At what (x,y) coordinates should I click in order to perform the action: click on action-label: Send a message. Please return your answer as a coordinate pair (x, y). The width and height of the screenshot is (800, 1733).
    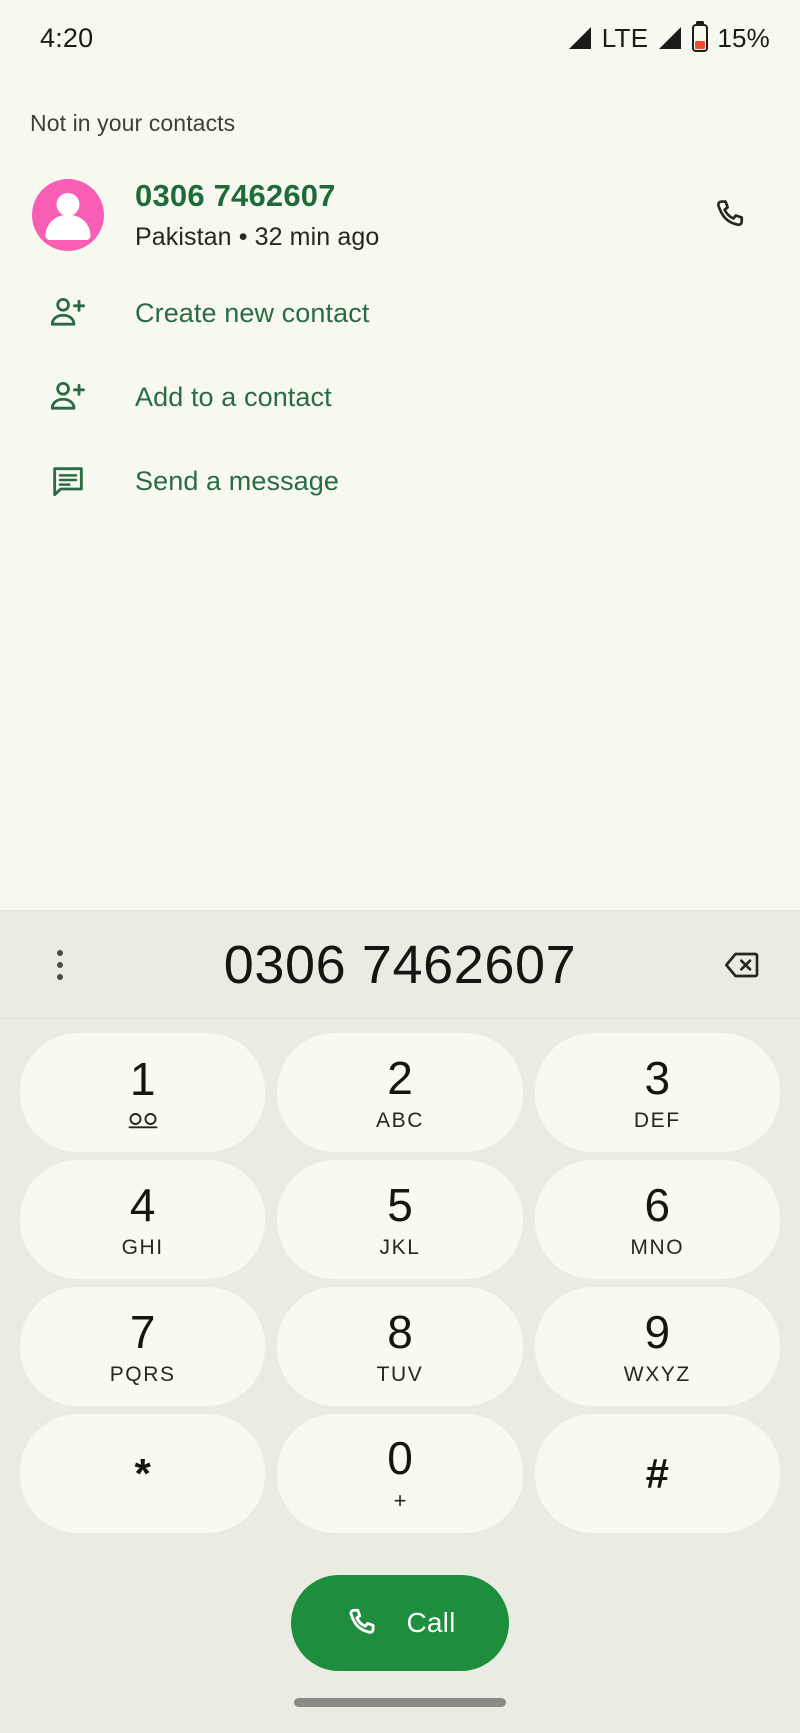
    Looking at the image, I should click on (237, 480).